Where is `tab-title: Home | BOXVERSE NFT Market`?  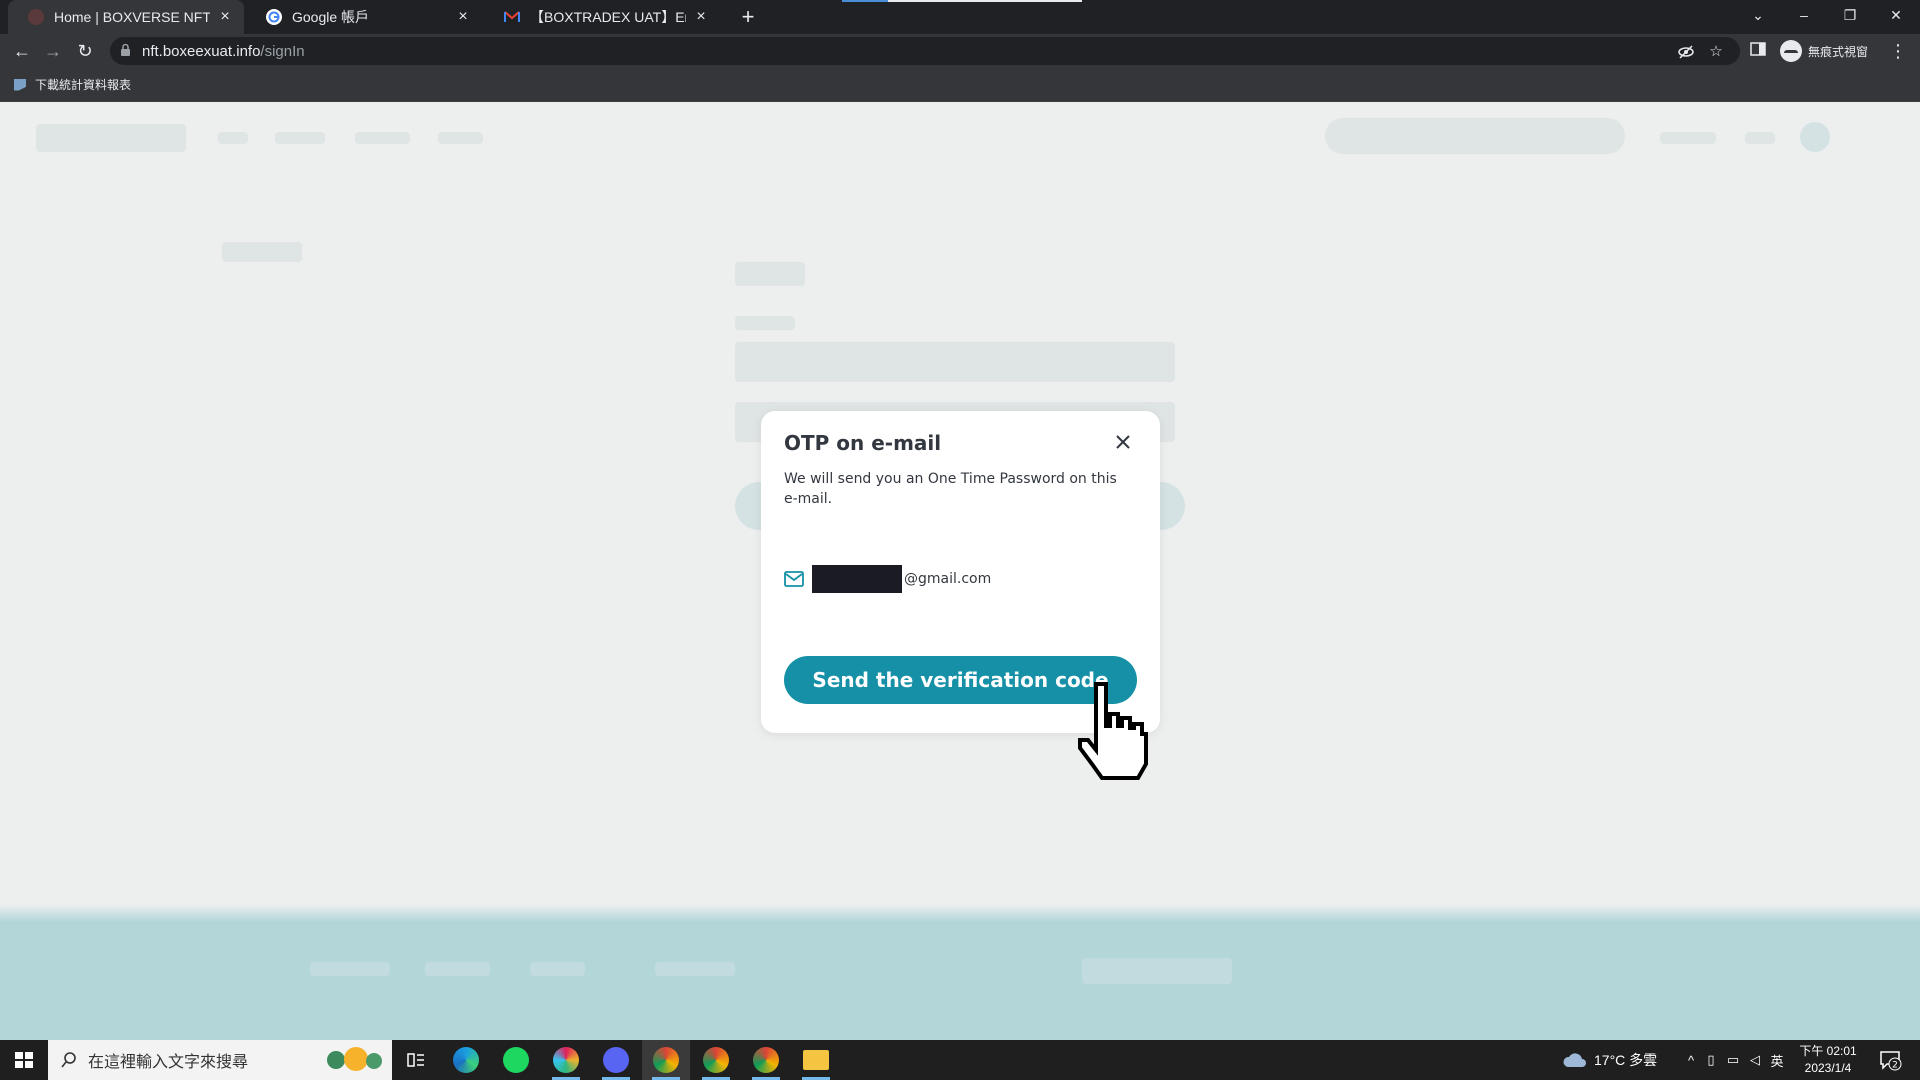
tab-title: Home | BOXVERSE NFT Market is located at coordinates (132, 17).